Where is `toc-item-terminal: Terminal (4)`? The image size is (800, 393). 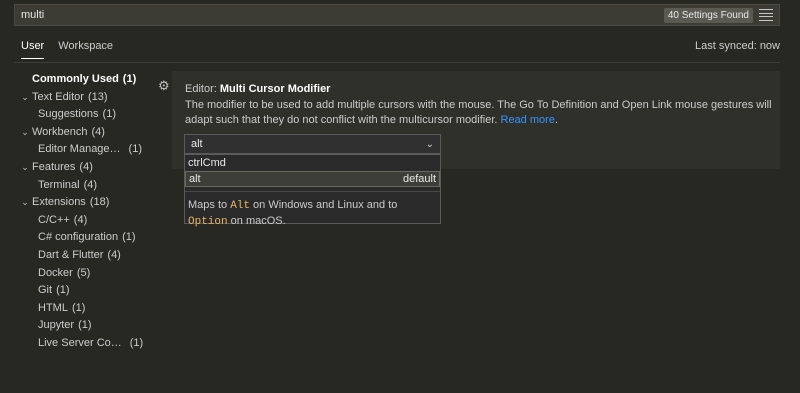
toc-item-terminal: Terminal (4) is located at coordinates (84, 186).